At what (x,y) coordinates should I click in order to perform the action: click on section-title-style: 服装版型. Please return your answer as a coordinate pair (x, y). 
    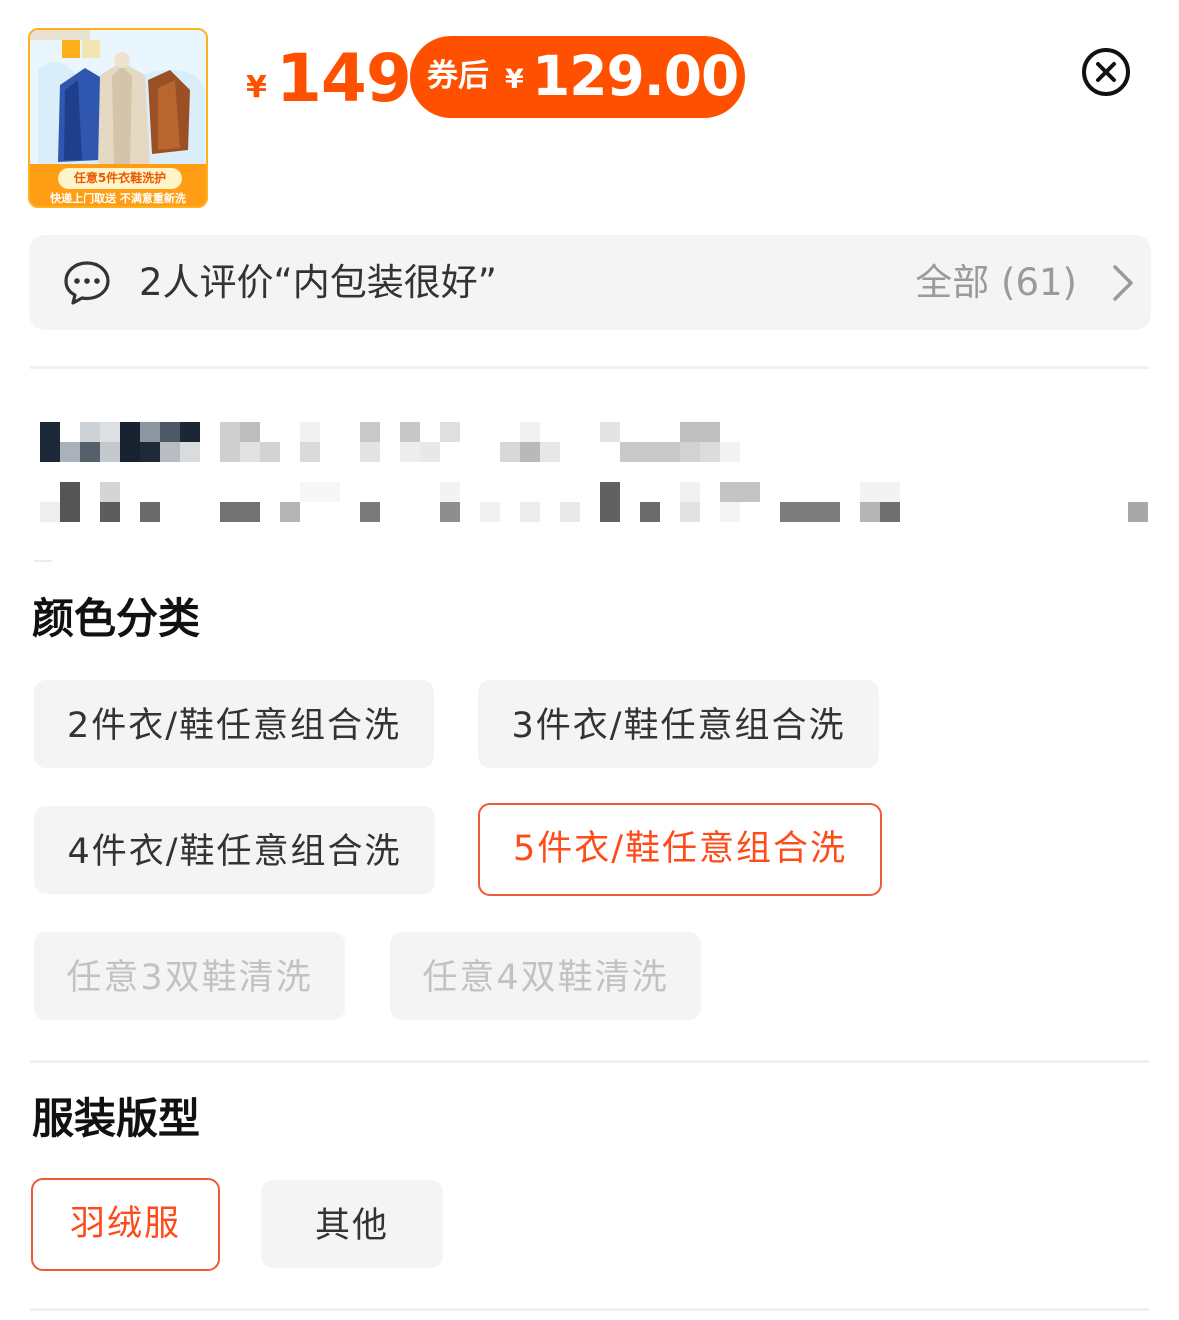
    Looking at the image, I should click on (116, 1118).